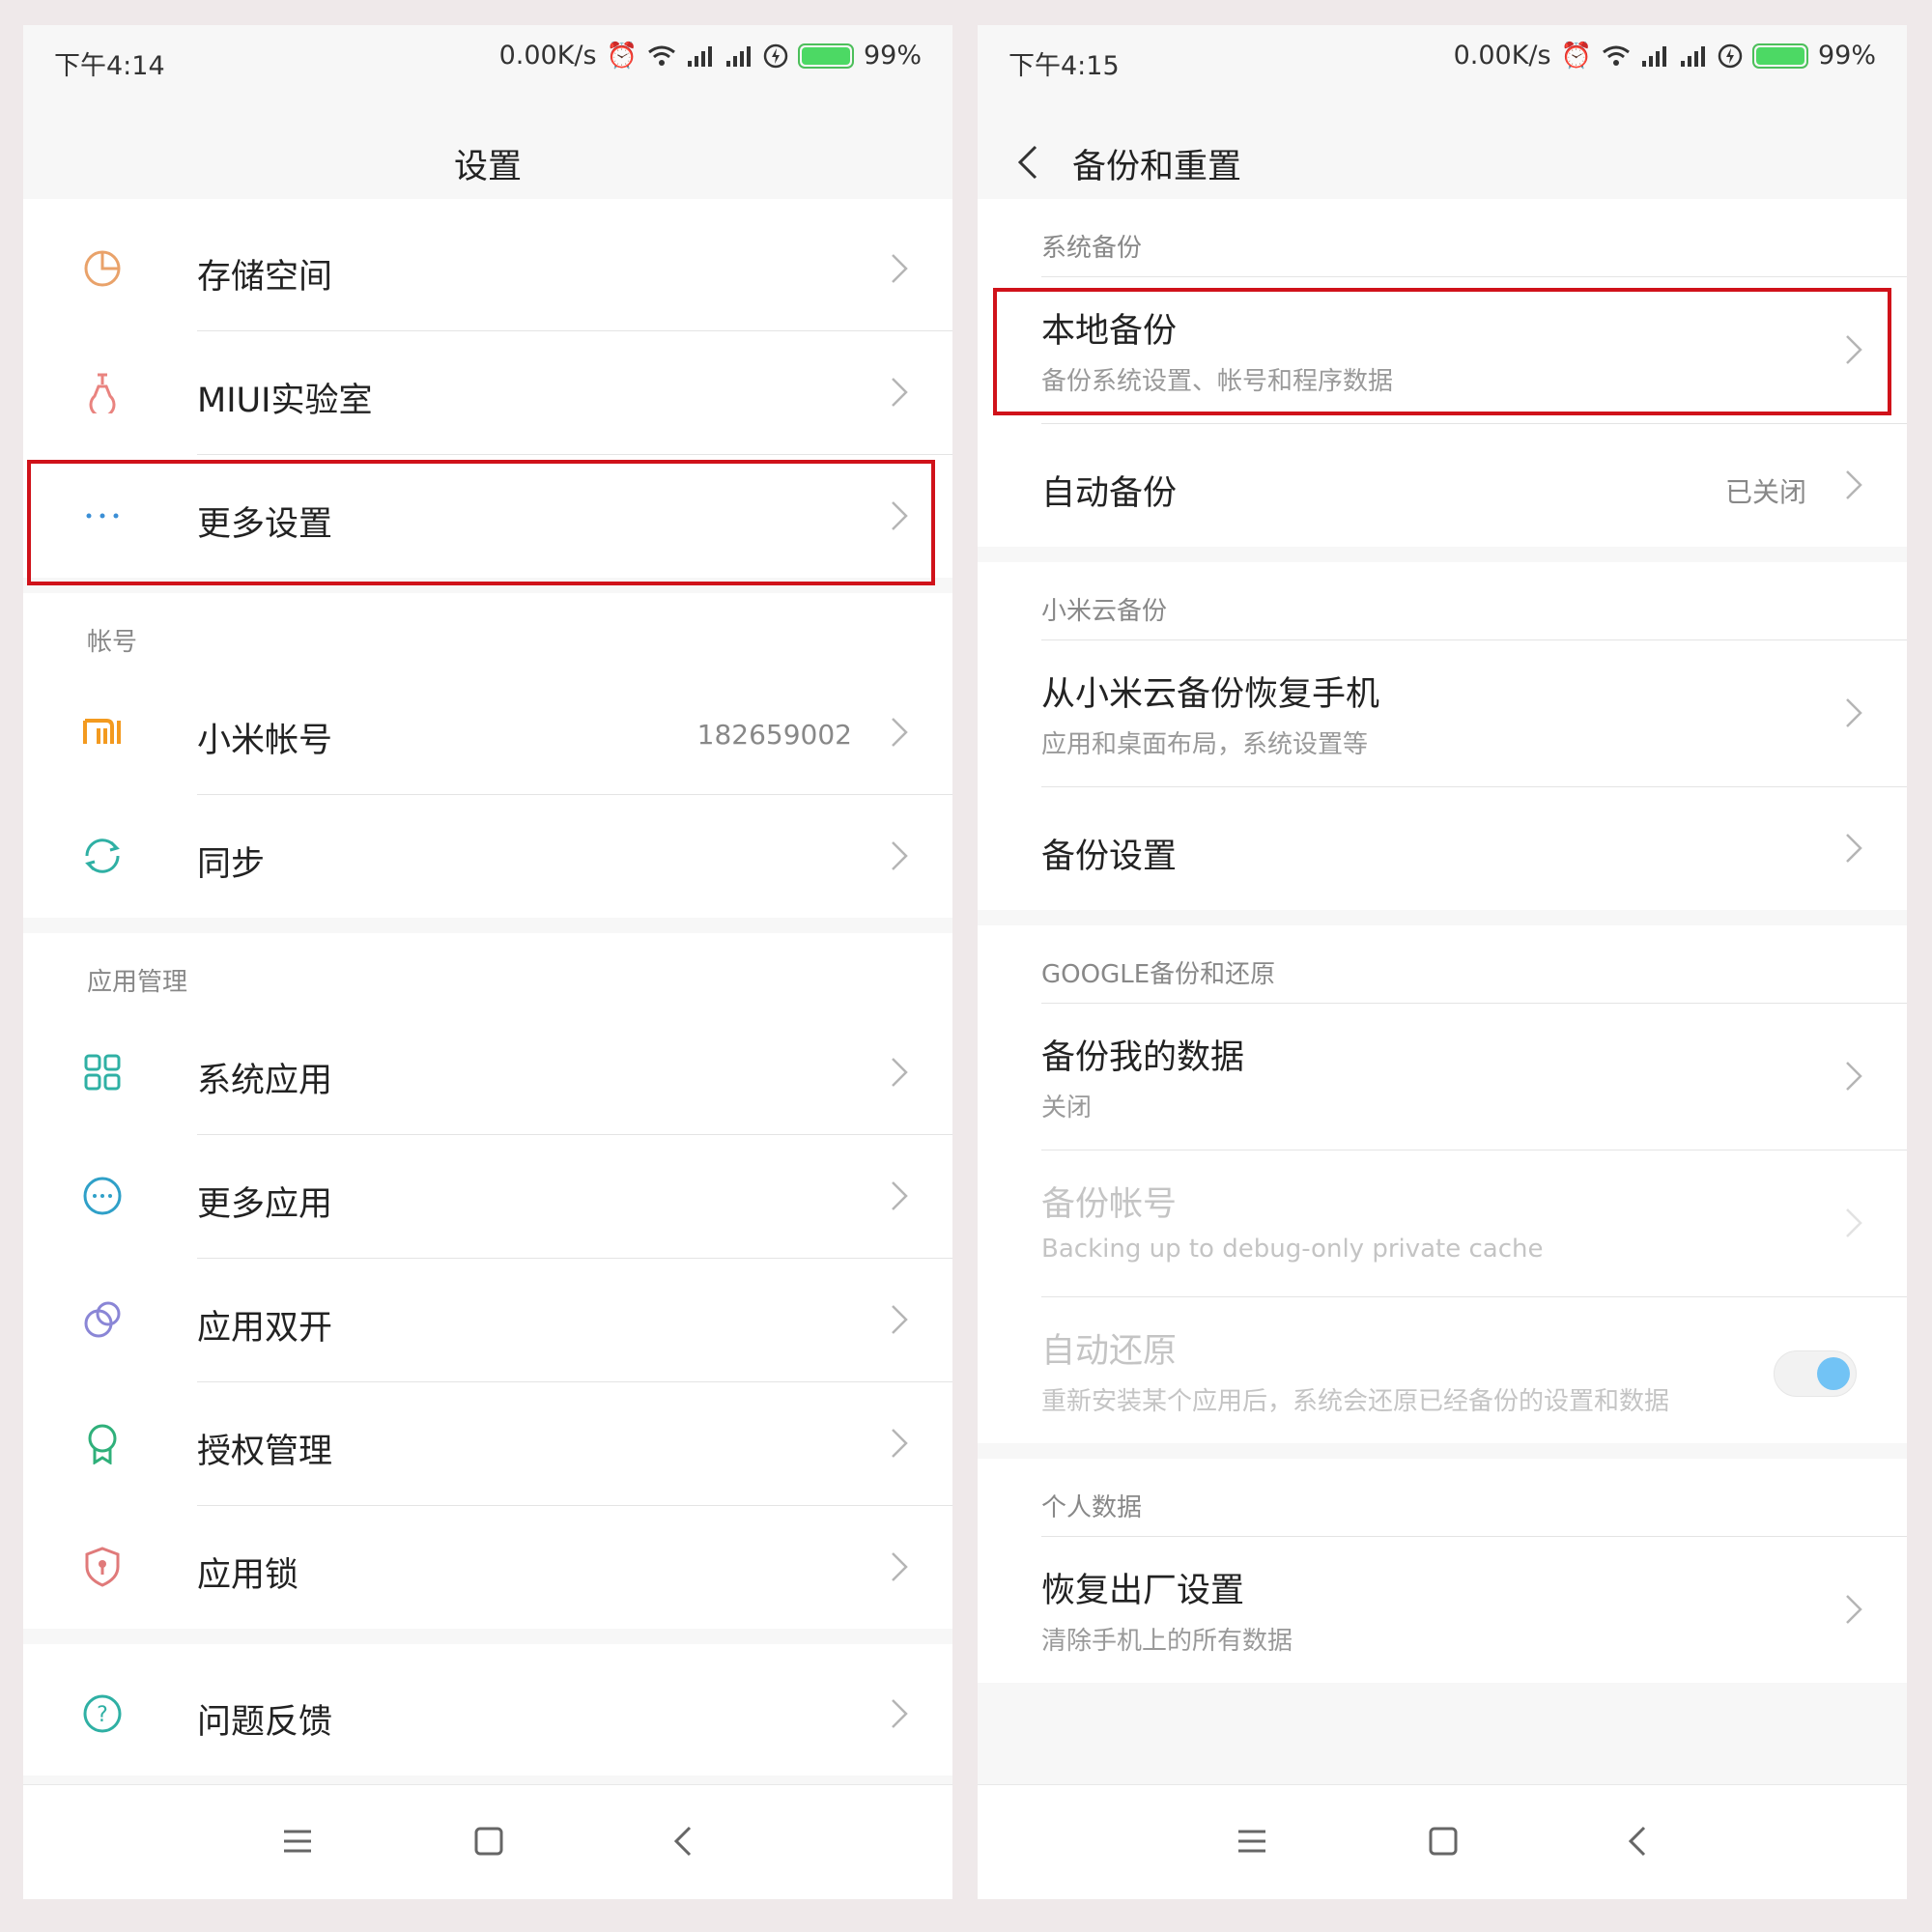  Describe the element at coordinates (102, 268) in the screenshot. I see `storage-pie-icon` at that location.